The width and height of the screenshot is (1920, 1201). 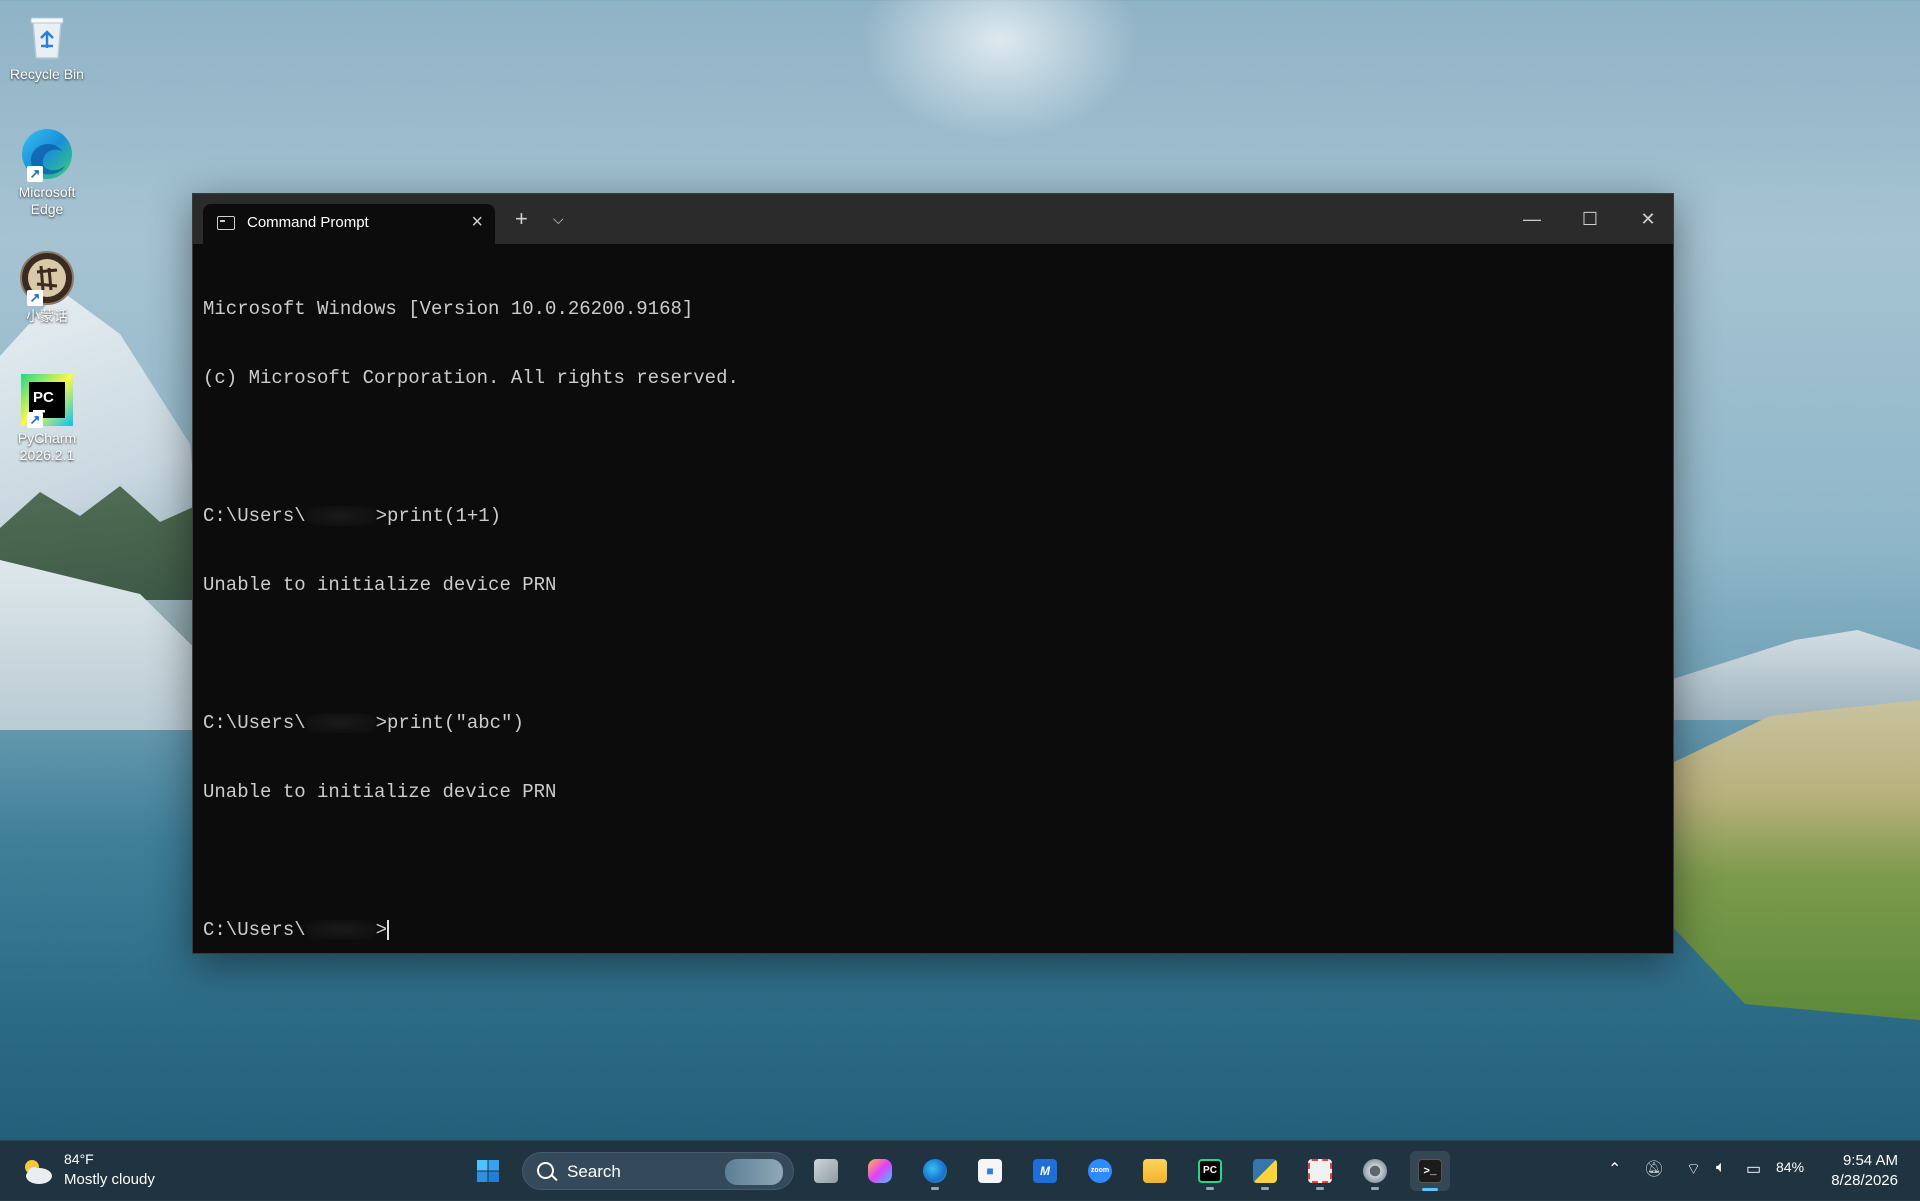 I want to click on folder-icon, so click(x=1155, y=1171).